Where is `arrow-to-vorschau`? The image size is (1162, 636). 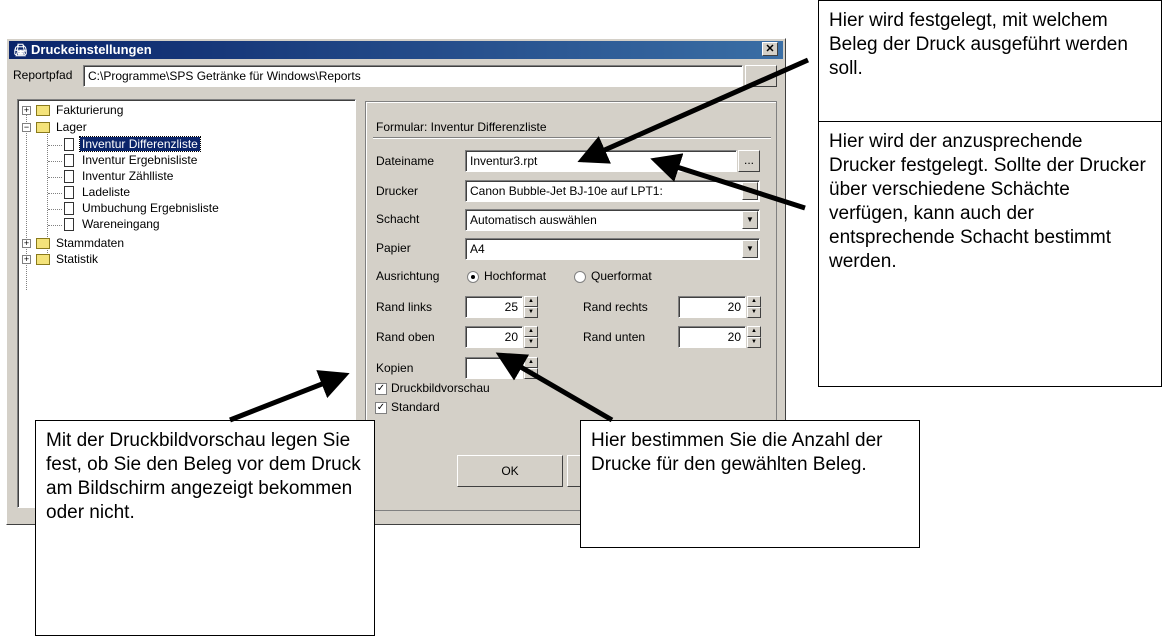 arrow-to-vorschau is located at coordinates (289, 396).